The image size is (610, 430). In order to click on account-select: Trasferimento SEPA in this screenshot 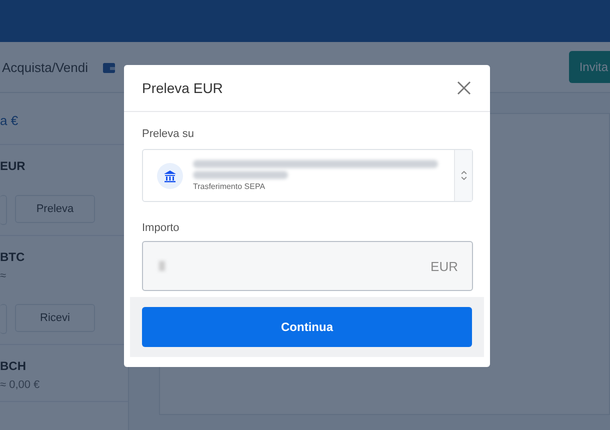, I will do `click(307, 175)`.